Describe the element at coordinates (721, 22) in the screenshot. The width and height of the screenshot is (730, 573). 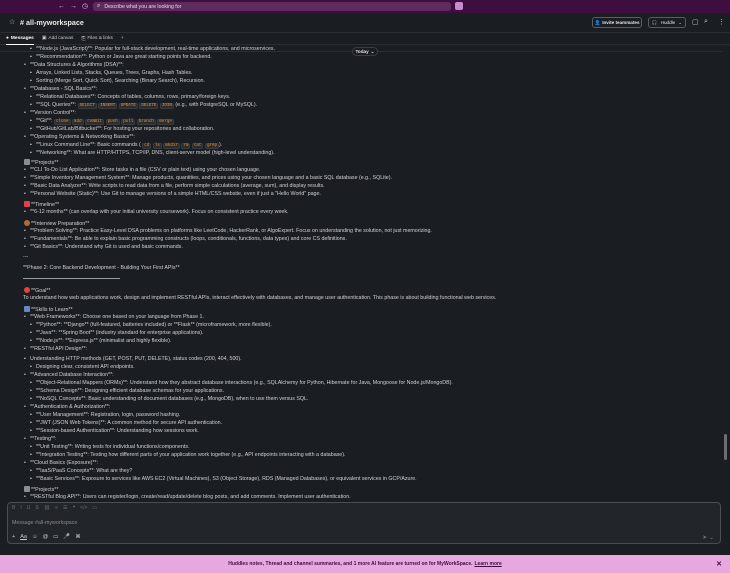
I see `more-options-icon: ⋮` at that location.